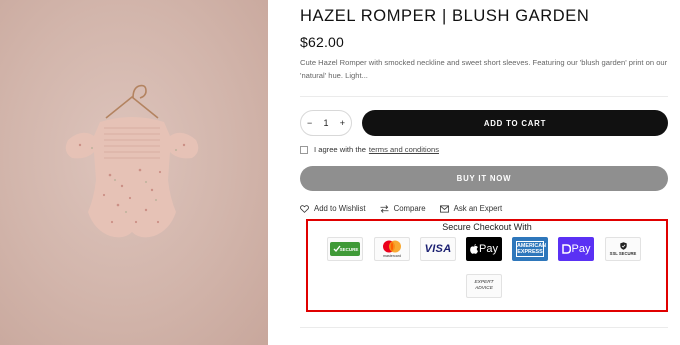 Image resolution: width=680 pixels, height=345 pixels. I want to click on terms-checkbox, so click(304, 149).